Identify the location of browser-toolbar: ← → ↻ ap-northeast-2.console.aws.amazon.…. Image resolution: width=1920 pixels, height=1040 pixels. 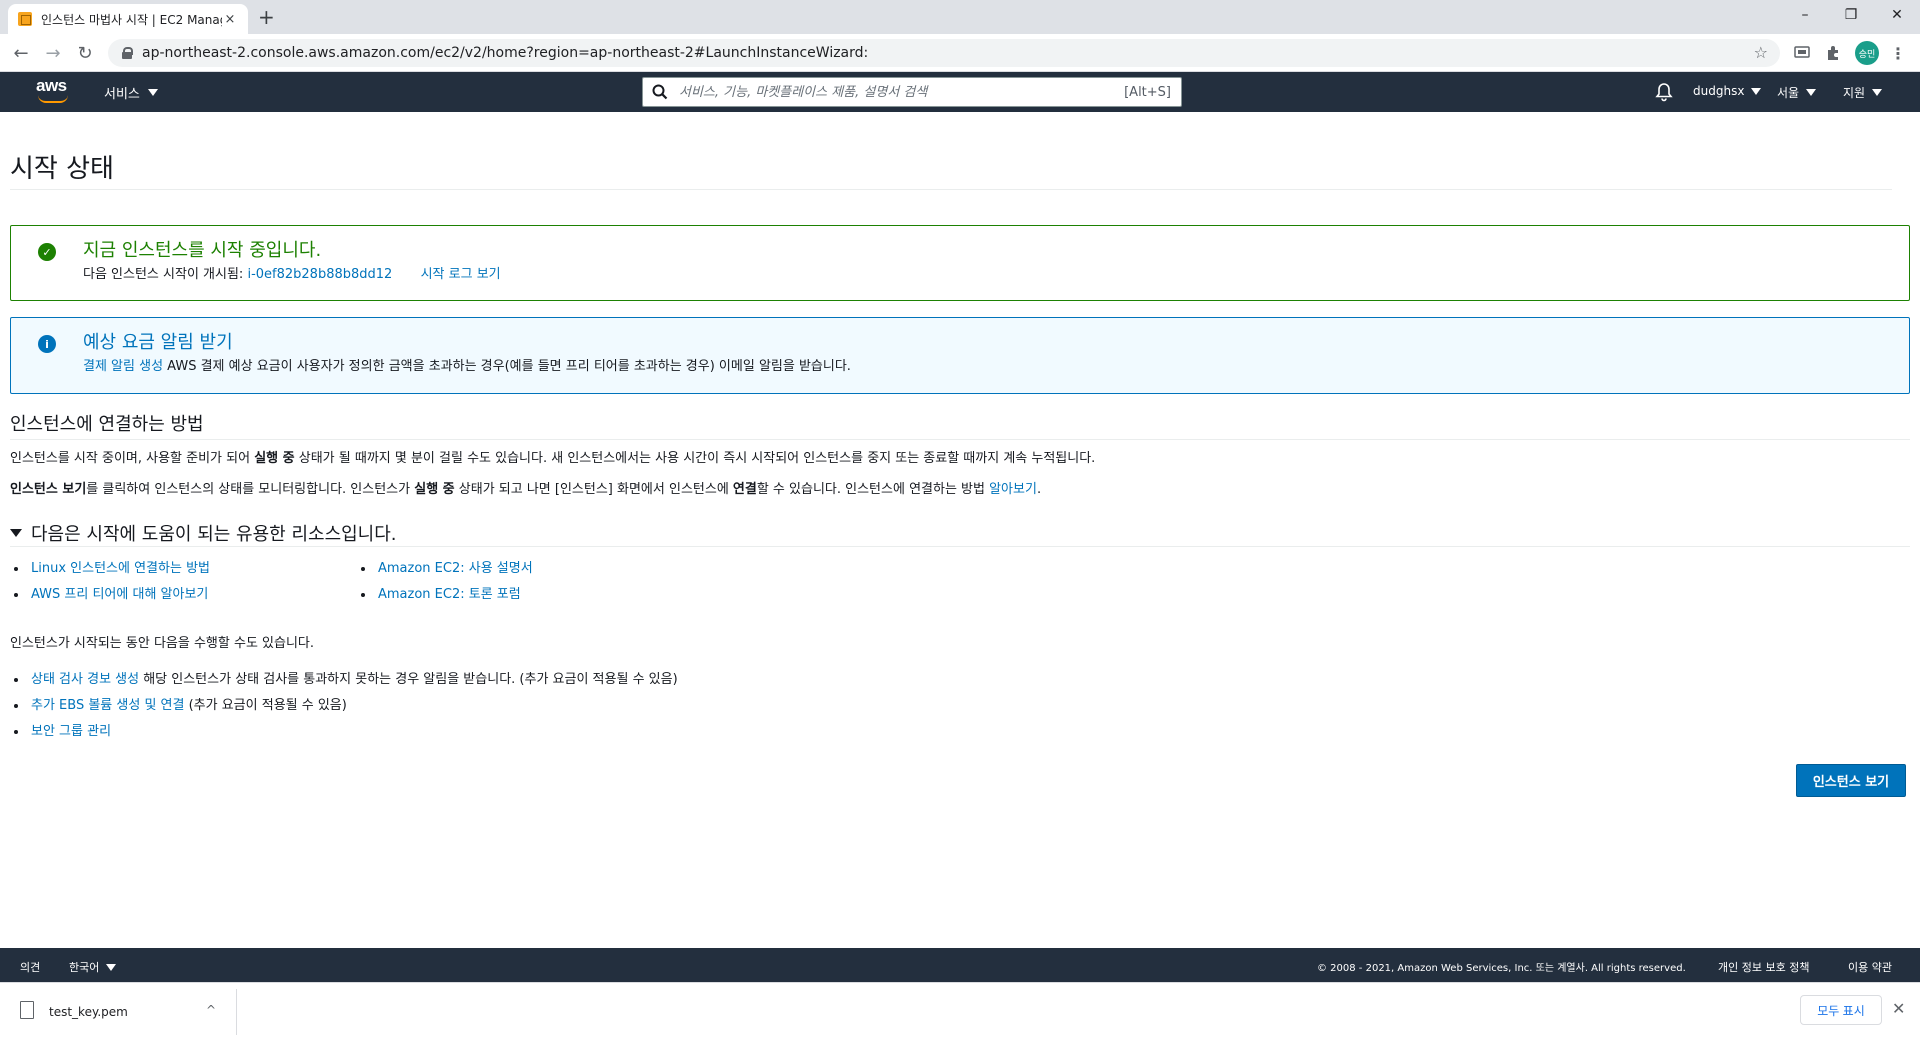
(960, 53).